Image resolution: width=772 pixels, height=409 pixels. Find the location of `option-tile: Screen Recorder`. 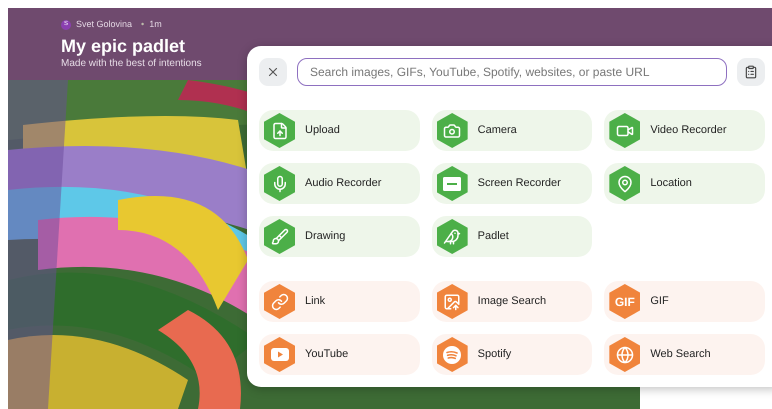

option-tile: Screen Recorder is located at coordinates (512, 183).